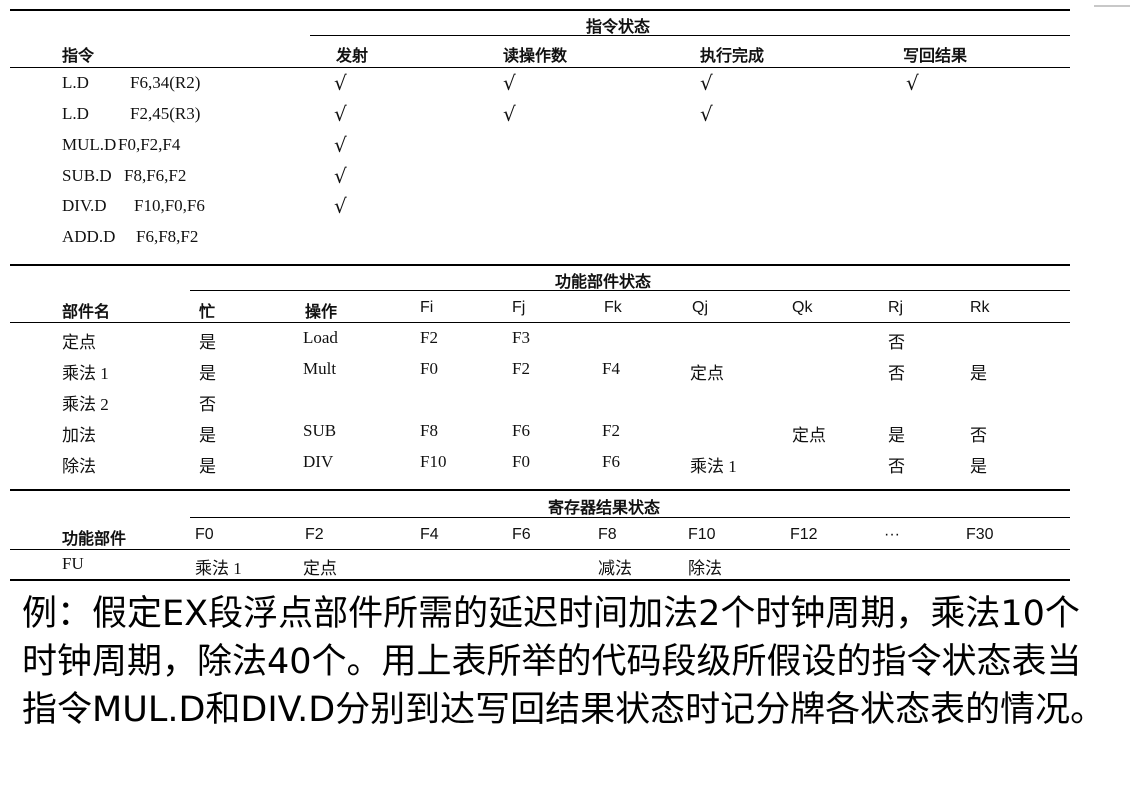 The width and height of the screenshot is (1130, 806). Describe the element at coordinates (207, 311) in the screenshot. I see `col-header-busy: 忙` at that location.